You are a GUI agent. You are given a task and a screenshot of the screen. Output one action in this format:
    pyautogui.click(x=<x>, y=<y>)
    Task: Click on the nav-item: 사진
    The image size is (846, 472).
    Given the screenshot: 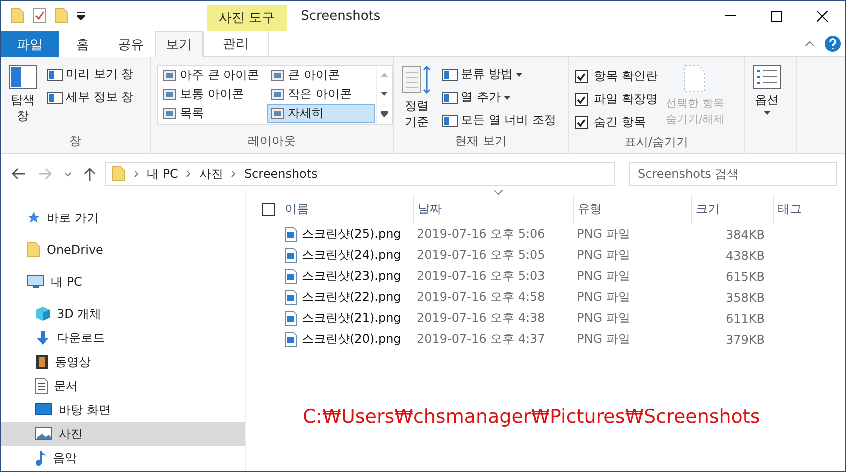 What is the action you would take?
    pyautogui.click(x=123, y=434)
    